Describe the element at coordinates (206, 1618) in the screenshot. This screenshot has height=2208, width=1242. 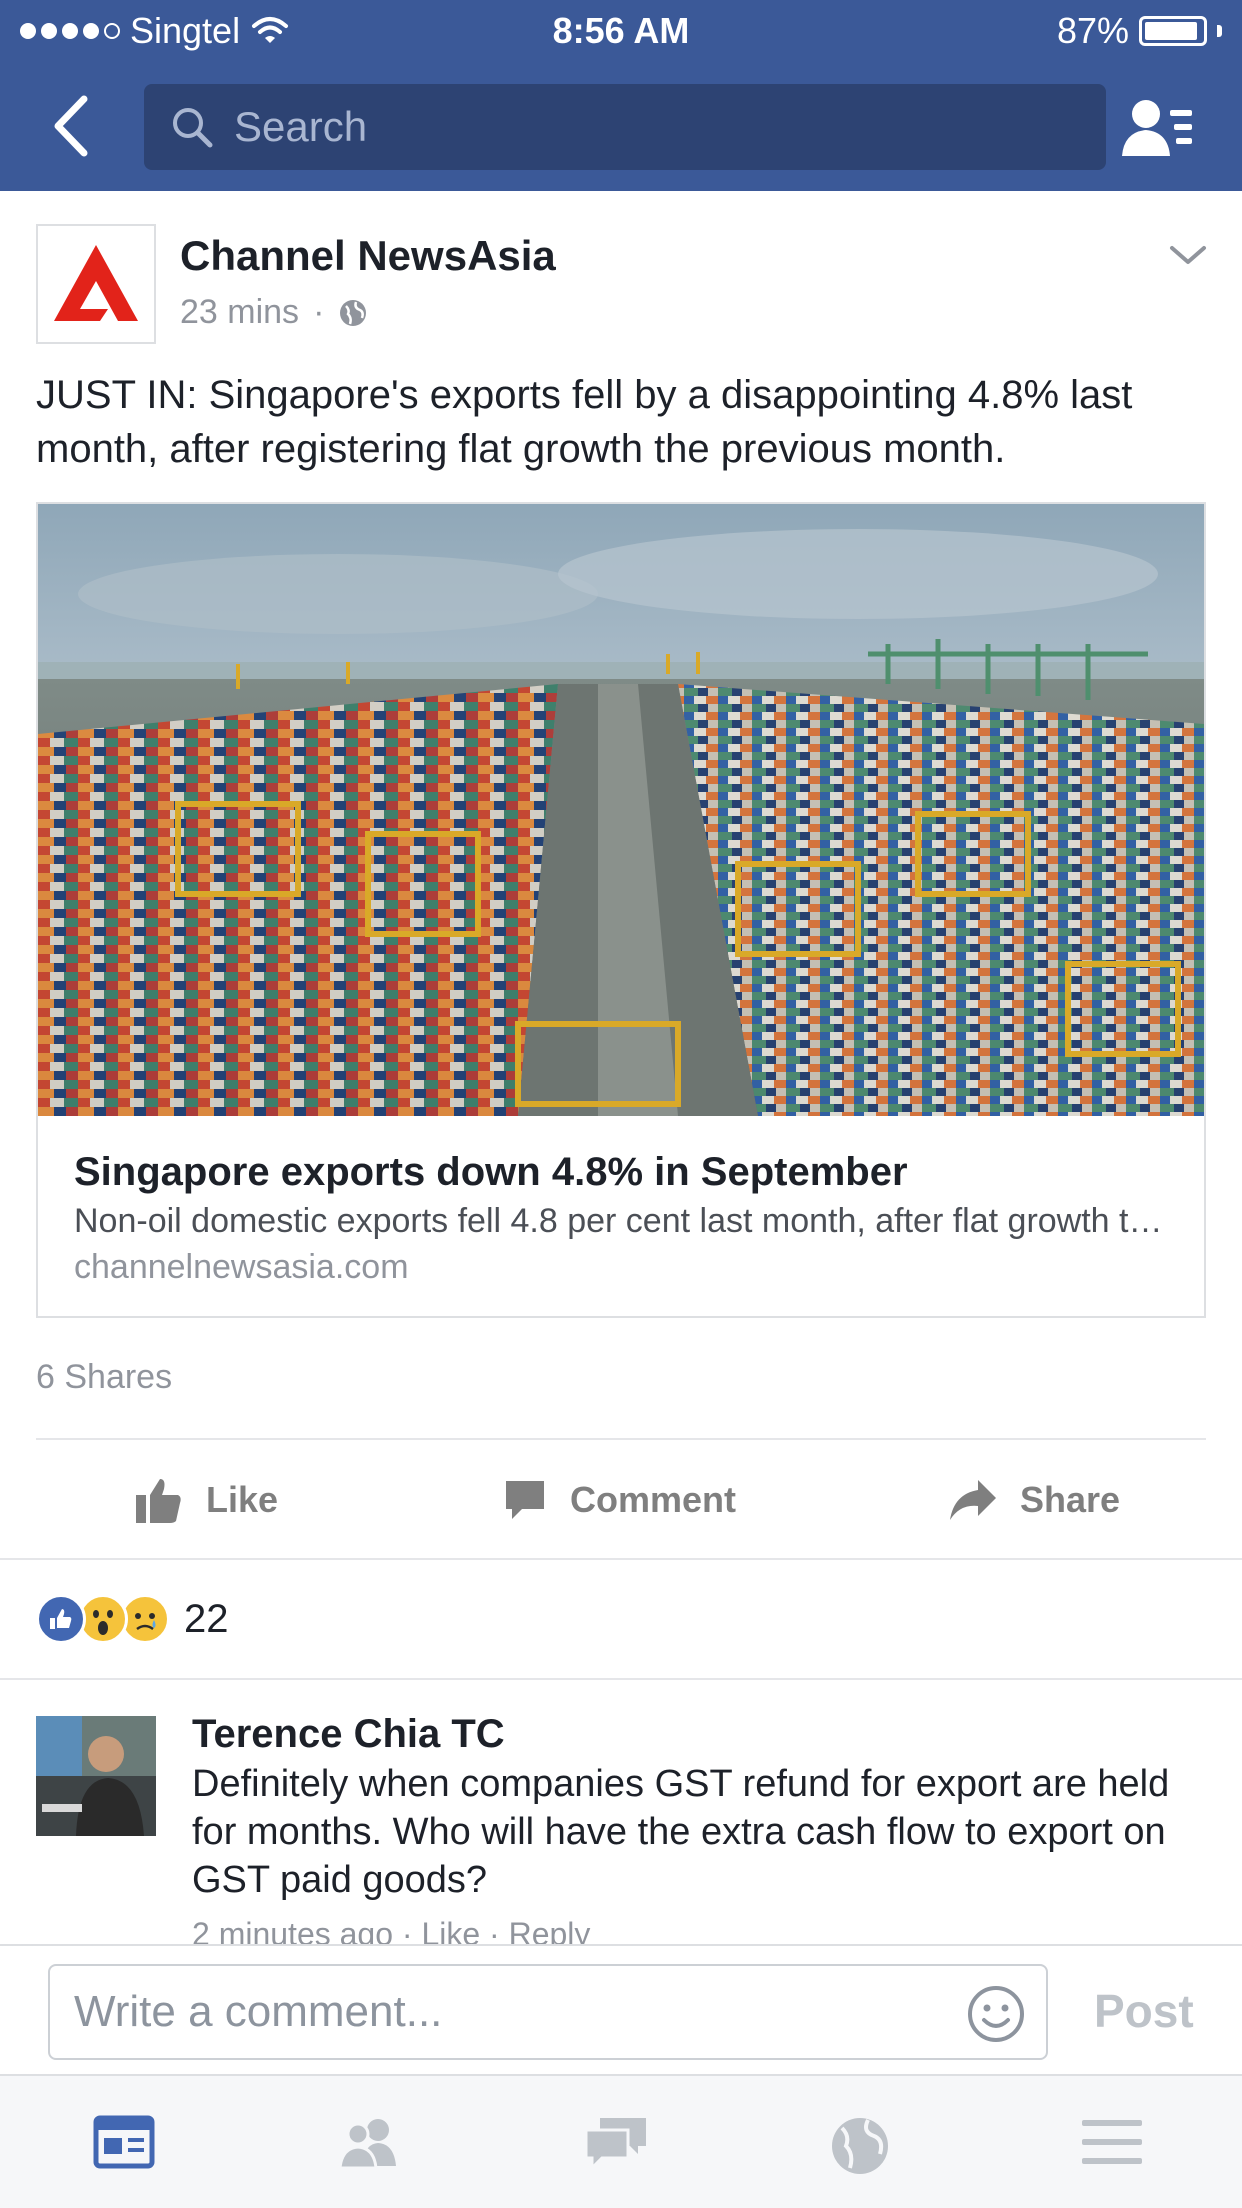
I see `reaction-count: 22` at that location.